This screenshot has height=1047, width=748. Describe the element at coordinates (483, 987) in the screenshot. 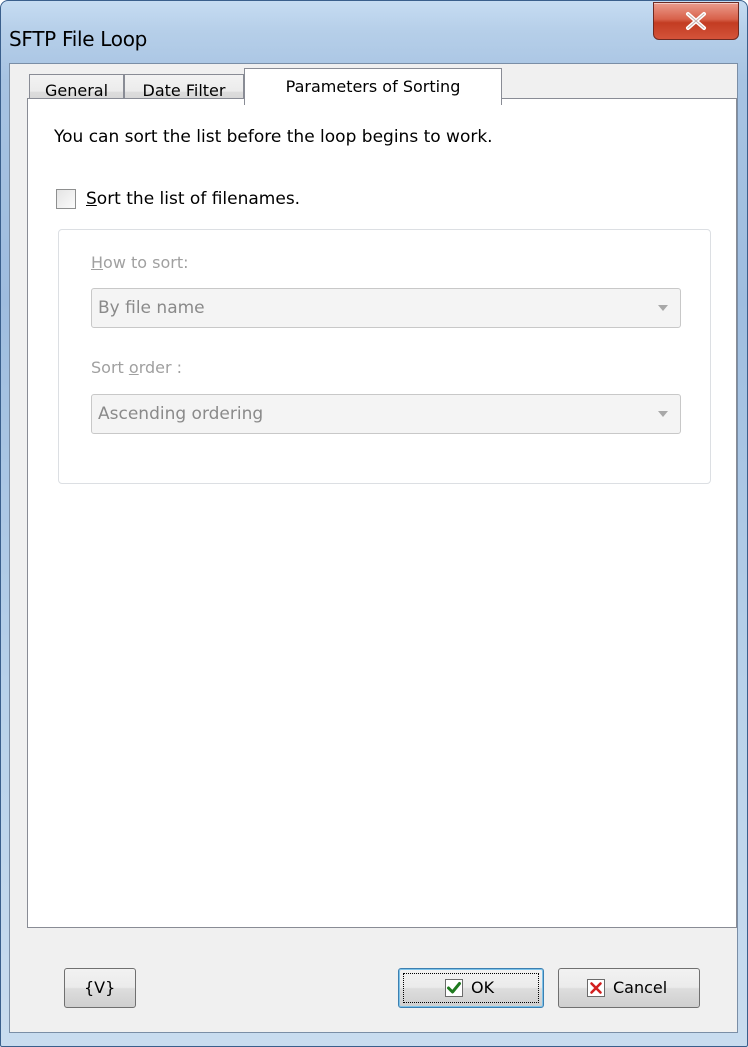

I see `ok-button-label: OK` at that location.